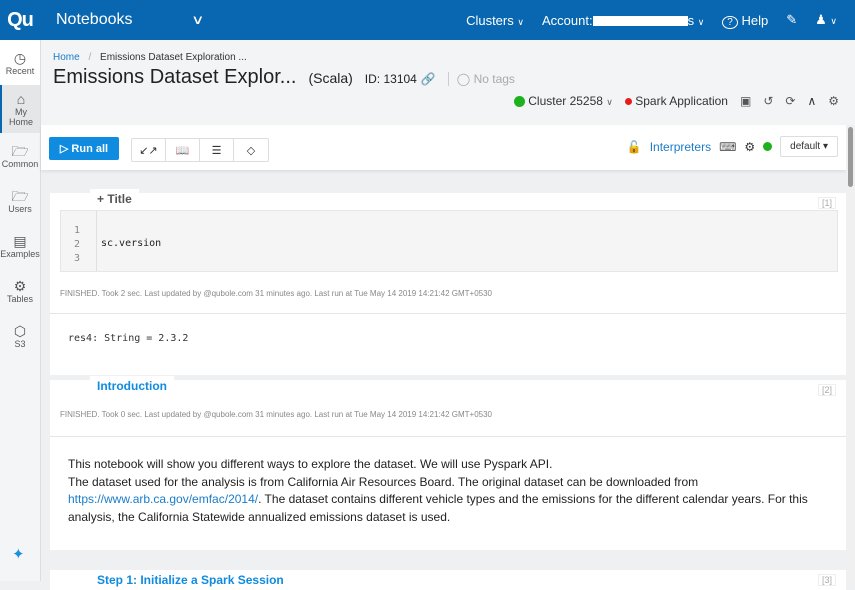 The width and height of the screenshot is (855, 590). I want to click on help-icon: ?, so click(730, 22).